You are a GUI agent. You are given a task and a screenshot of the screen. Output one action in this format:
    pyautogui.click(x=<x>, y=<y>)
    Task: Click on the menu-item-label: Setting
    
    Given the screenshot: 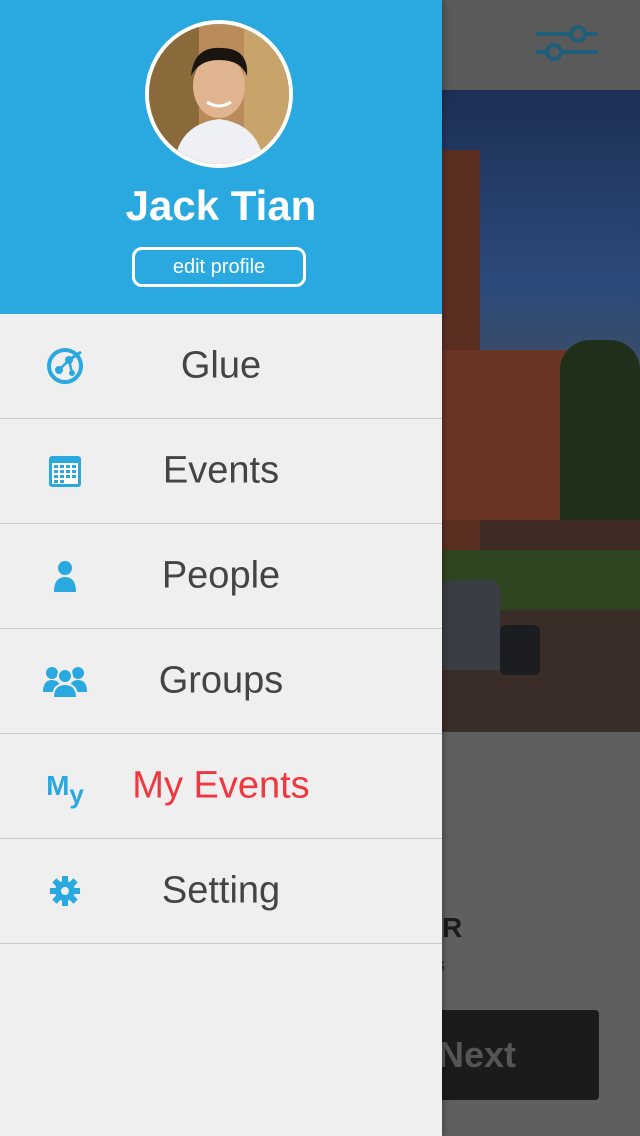 What is the action you would take?
    pyautogui.click(x=221, y=890)
    